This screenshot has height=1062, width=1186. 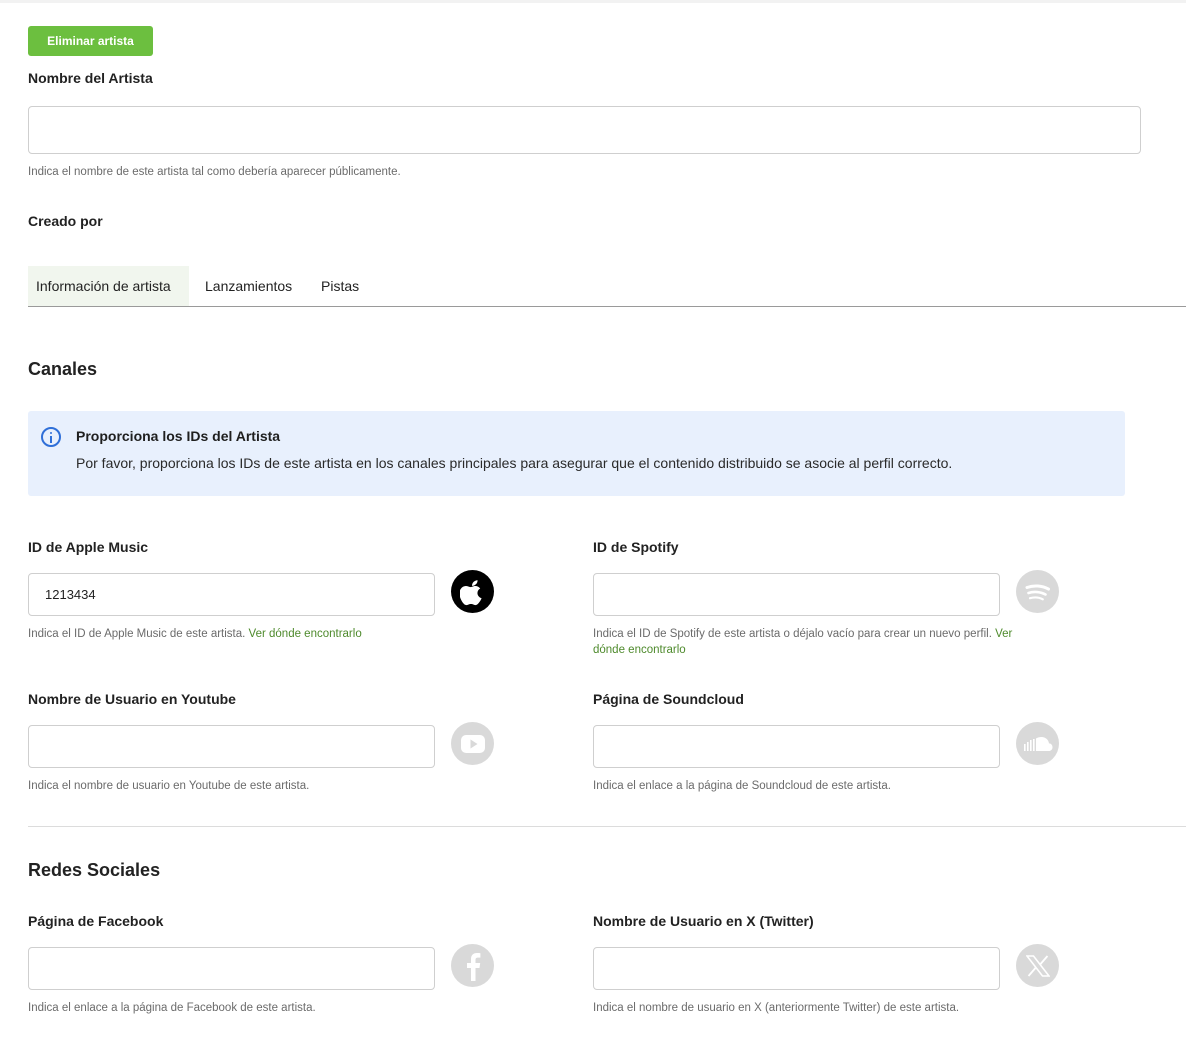 What do you see at coordinates (51, 437) in the screenshot?
I see `info-icon` at bounding box center [51, 437].